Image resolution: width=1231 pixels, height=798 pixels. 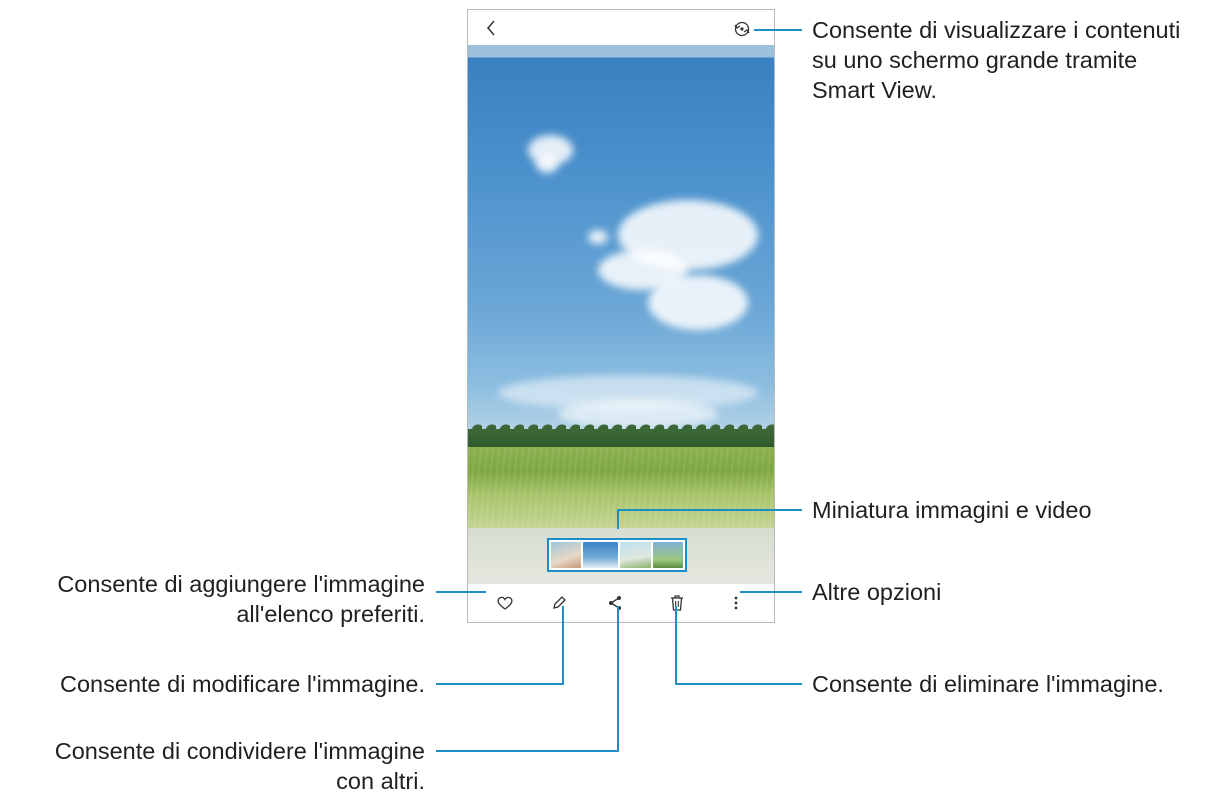 What do you see at coordinates (988, 684) in the screenshot?
I see `delete-description: Consente di eliminare l'immagine.` at bounding box center [988, 684].